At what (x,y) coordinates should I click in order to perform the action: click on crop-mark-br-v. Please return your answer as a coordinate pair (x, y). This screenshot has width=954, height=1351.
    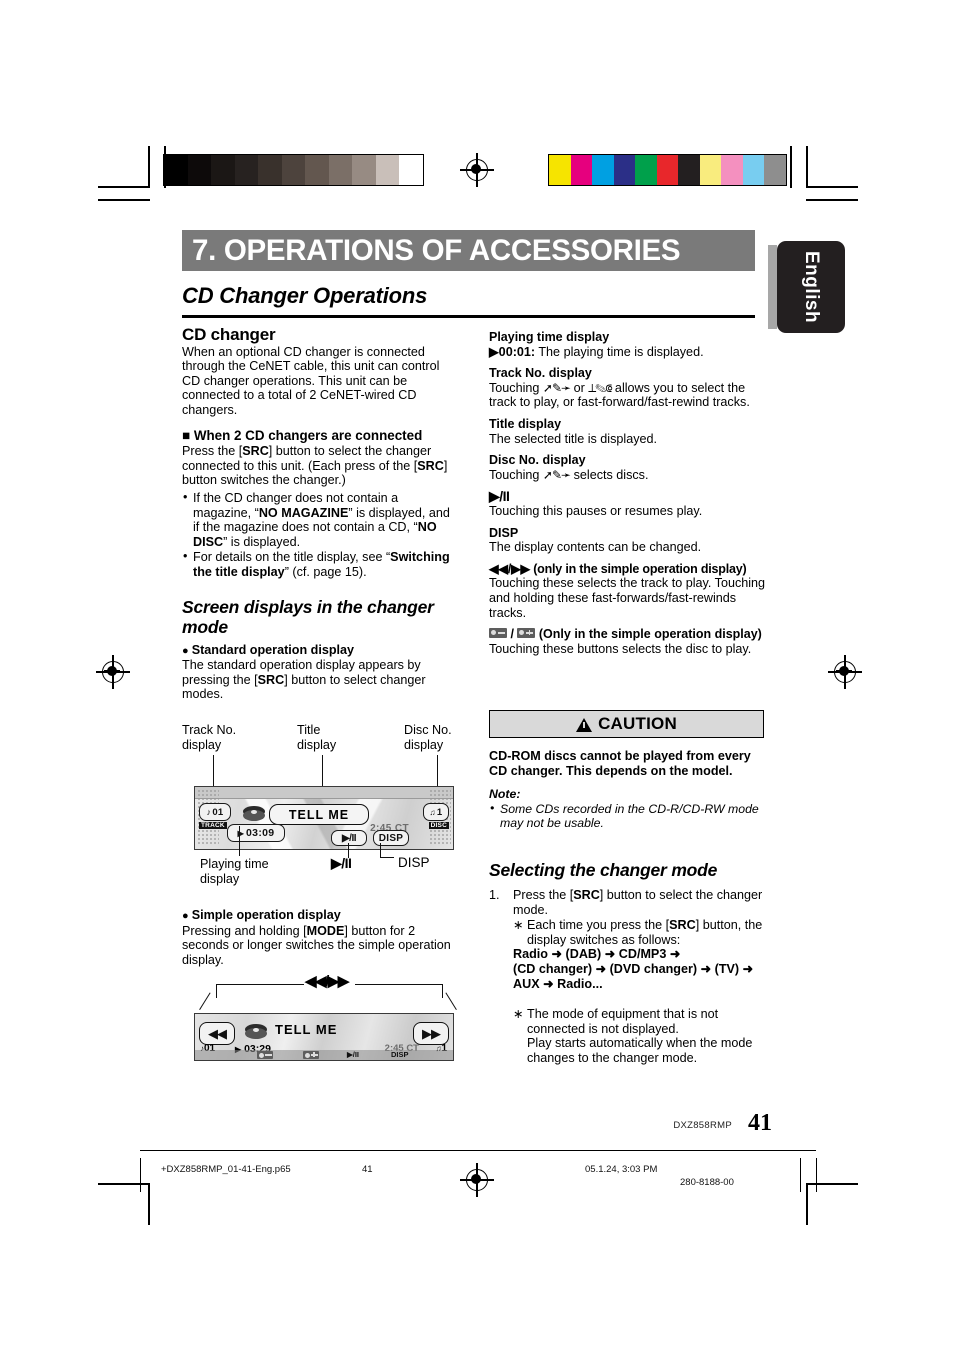
    Looking at the image, I should click on (807, 1204).